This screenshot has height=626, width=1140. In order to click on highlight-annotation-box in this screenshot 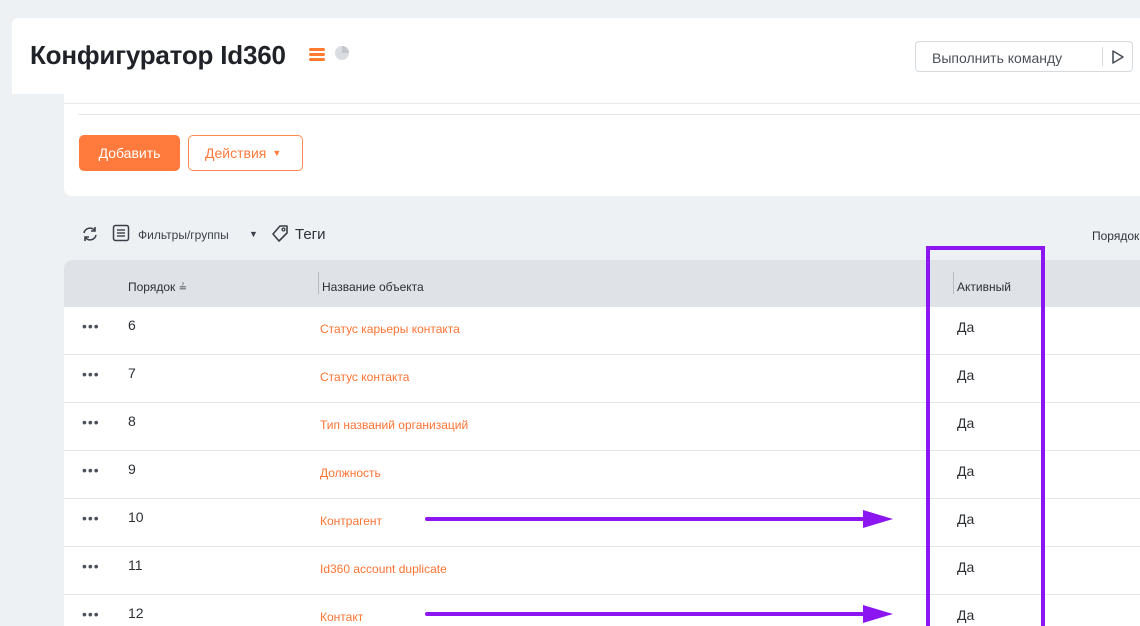, I will do `click(985, 436)`.